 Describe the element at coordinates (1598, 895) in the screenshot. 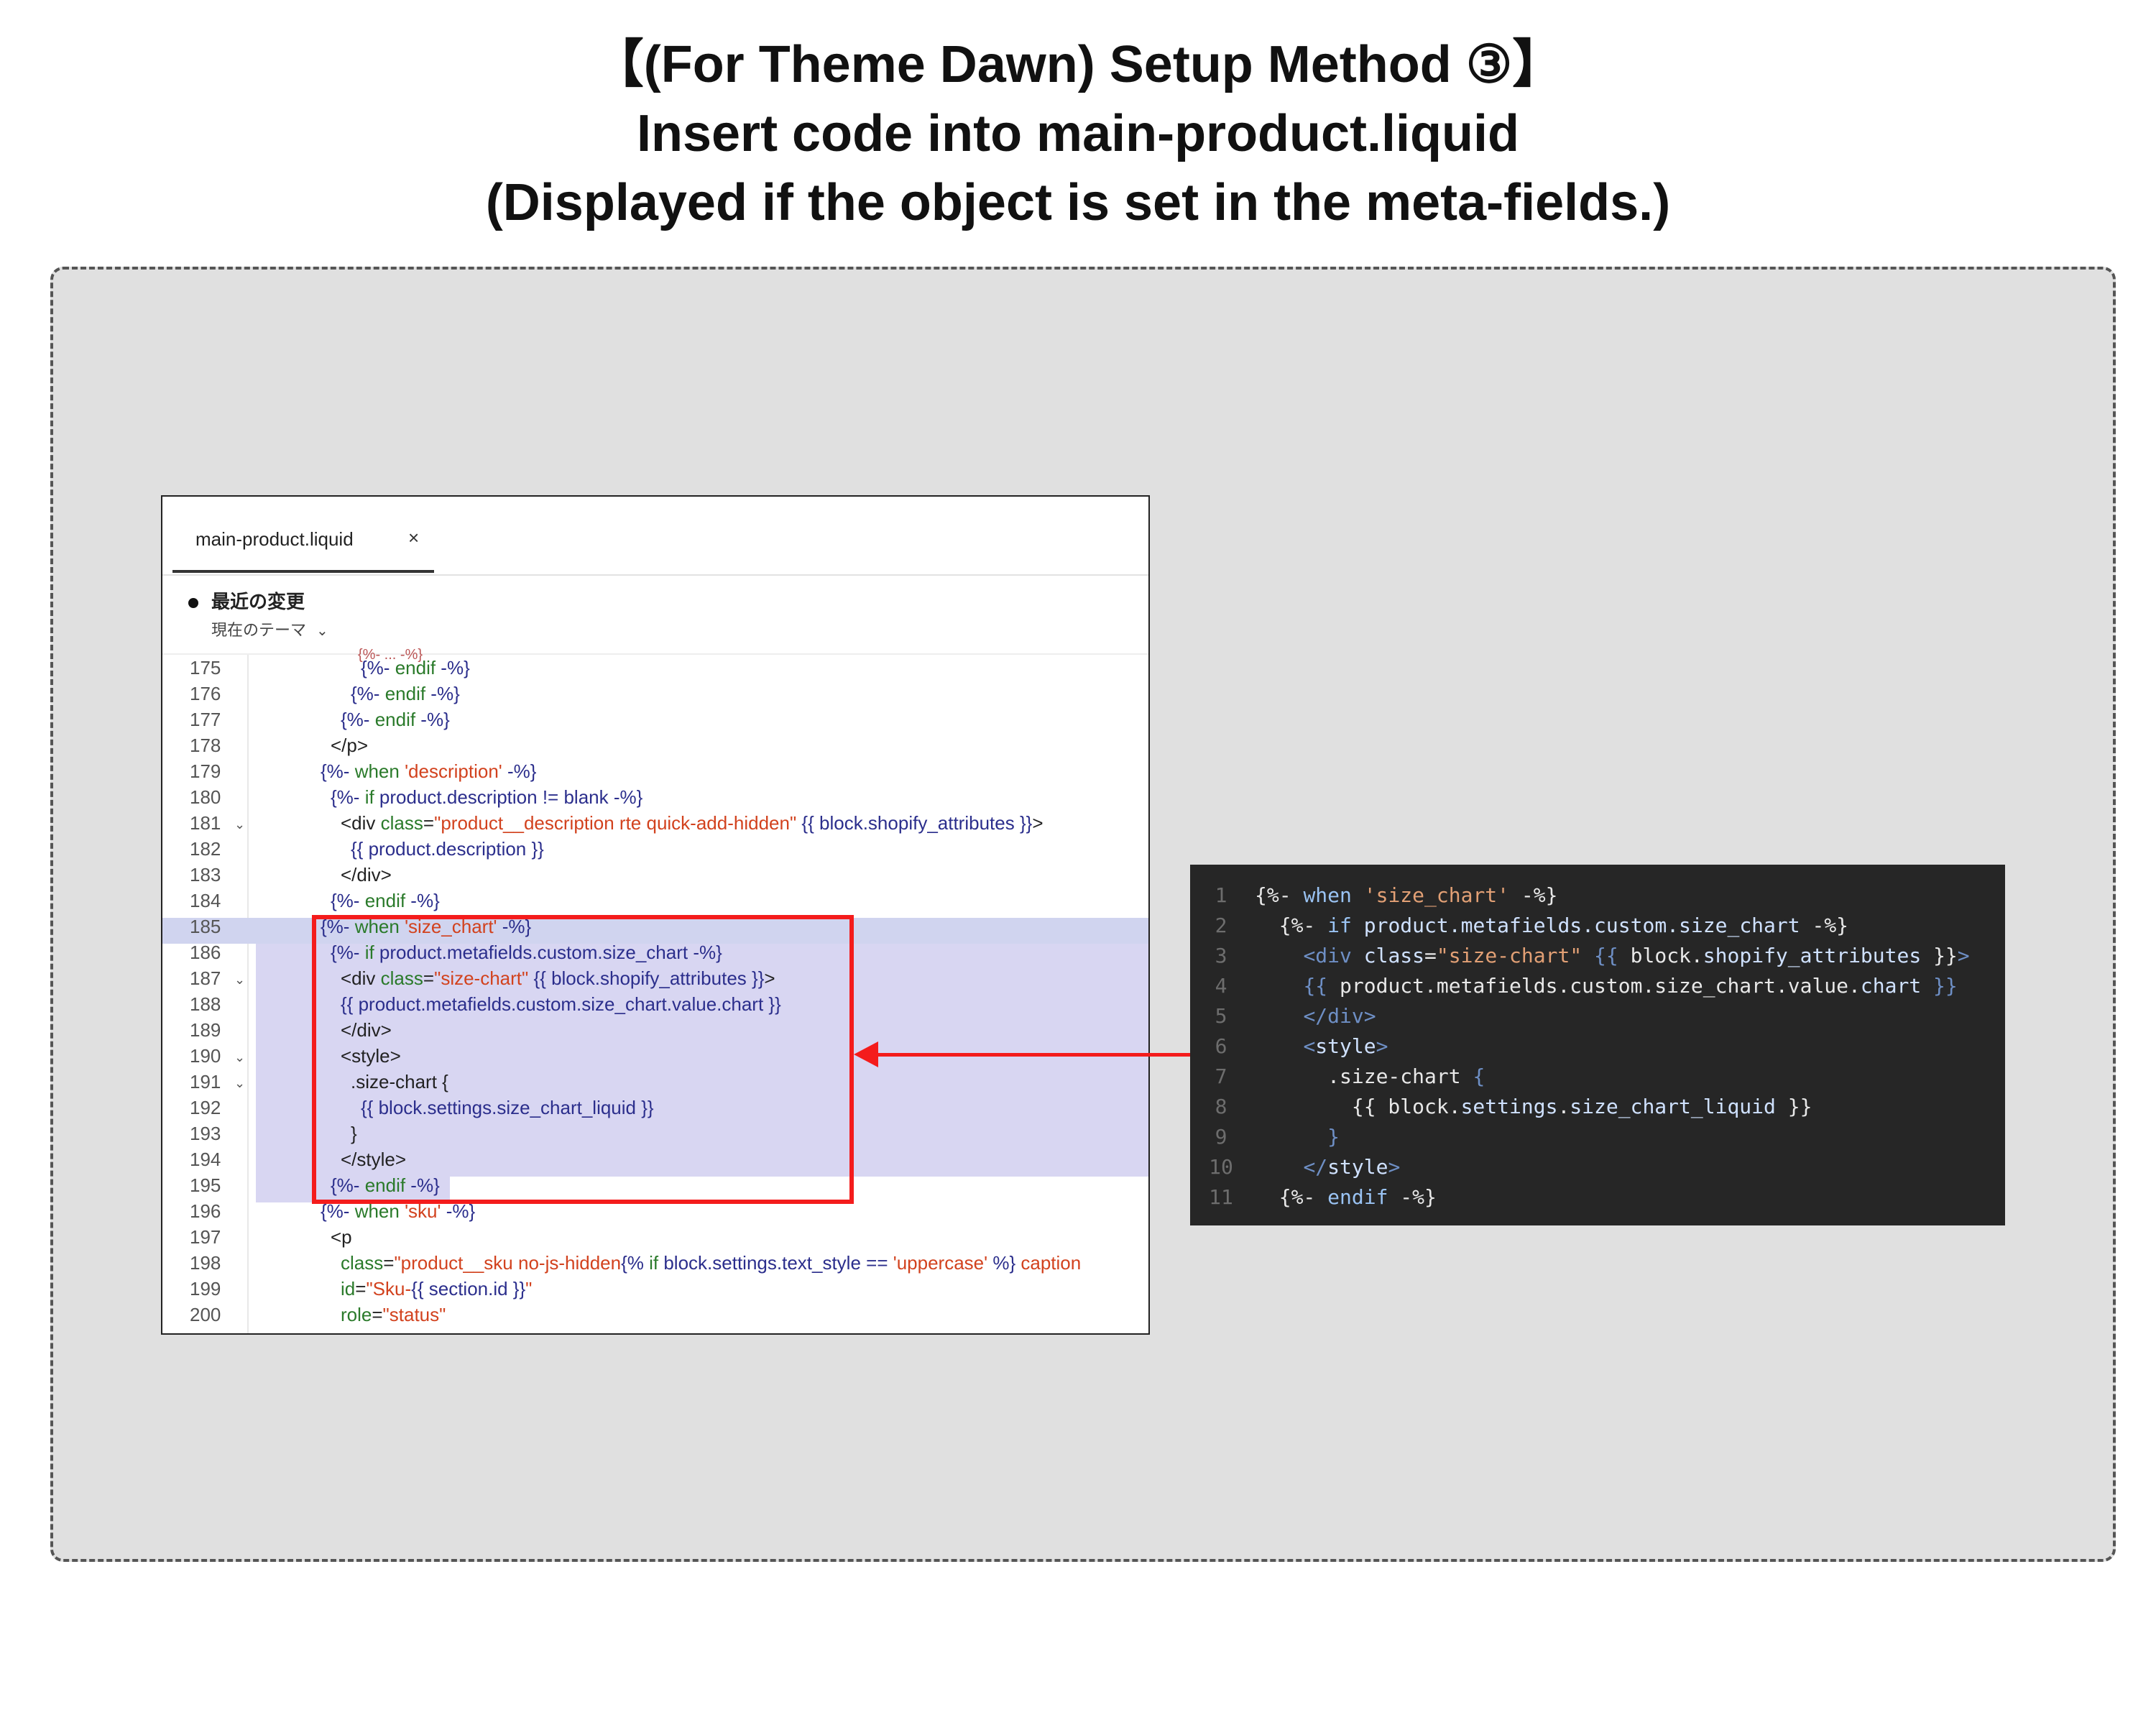

I see `snippet-line: 1 {%- when 'size_chart' -%}` at that location.